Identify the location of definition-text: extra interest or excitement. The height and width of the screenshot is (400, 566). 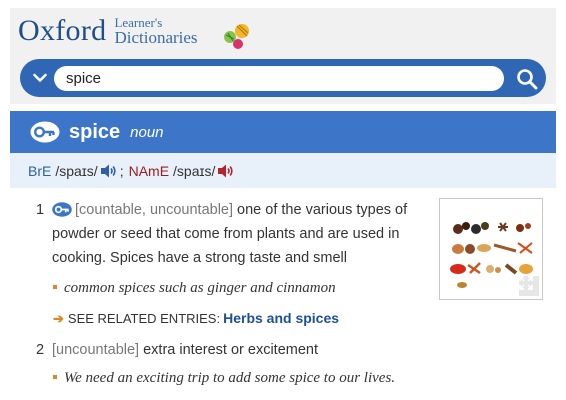
(230, 350).